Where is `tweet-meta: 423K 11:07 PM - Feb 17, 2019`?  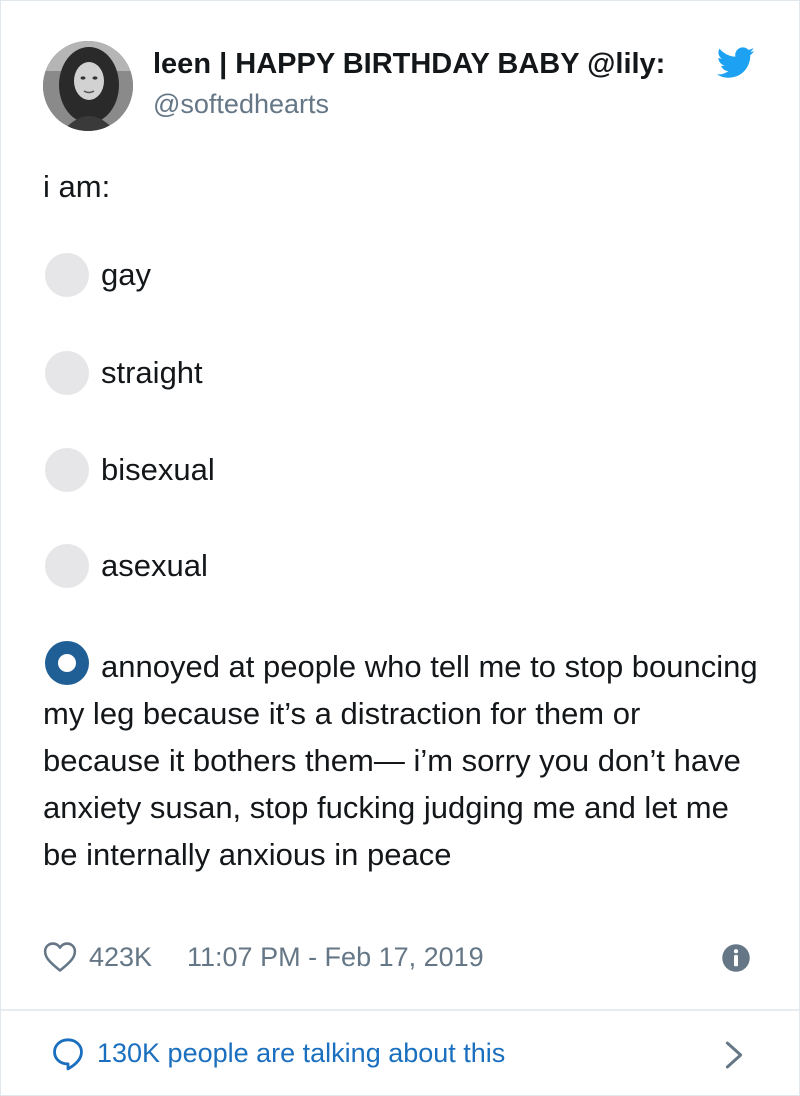 tweet-meta: 423K 11:07 PM - Feb 17, 2019 is located at coordinates (403, 957).